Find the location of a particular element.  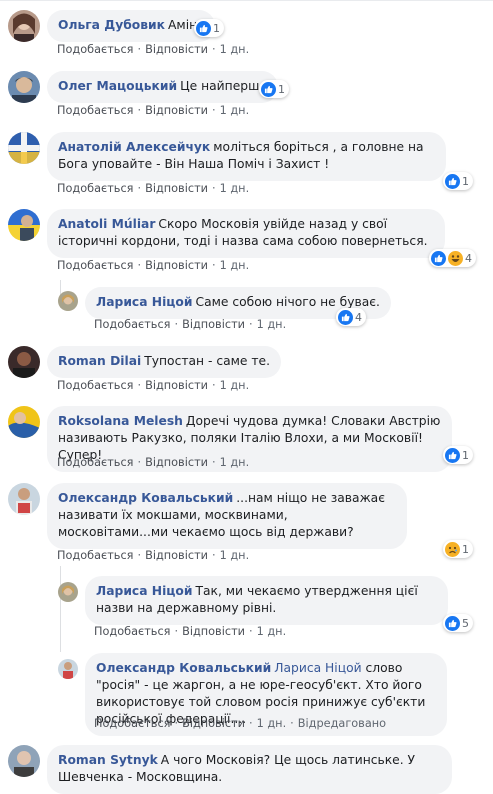

reaction-count: 5 is located at coordinates (465, 623).